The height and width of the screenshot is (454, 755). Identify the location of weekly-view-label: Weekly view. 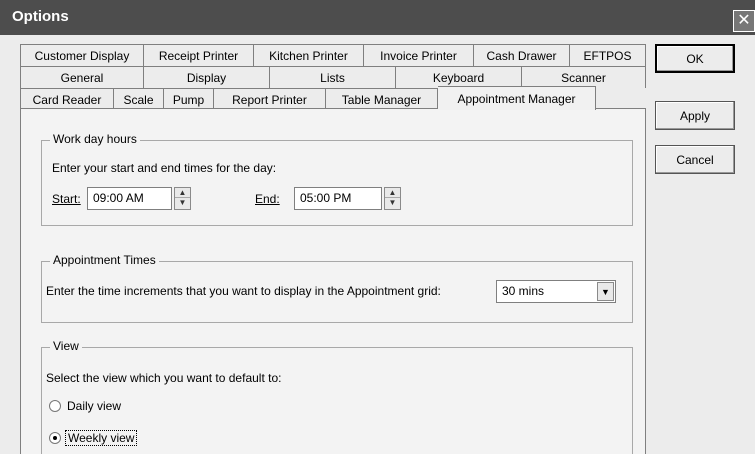
(101, 438).